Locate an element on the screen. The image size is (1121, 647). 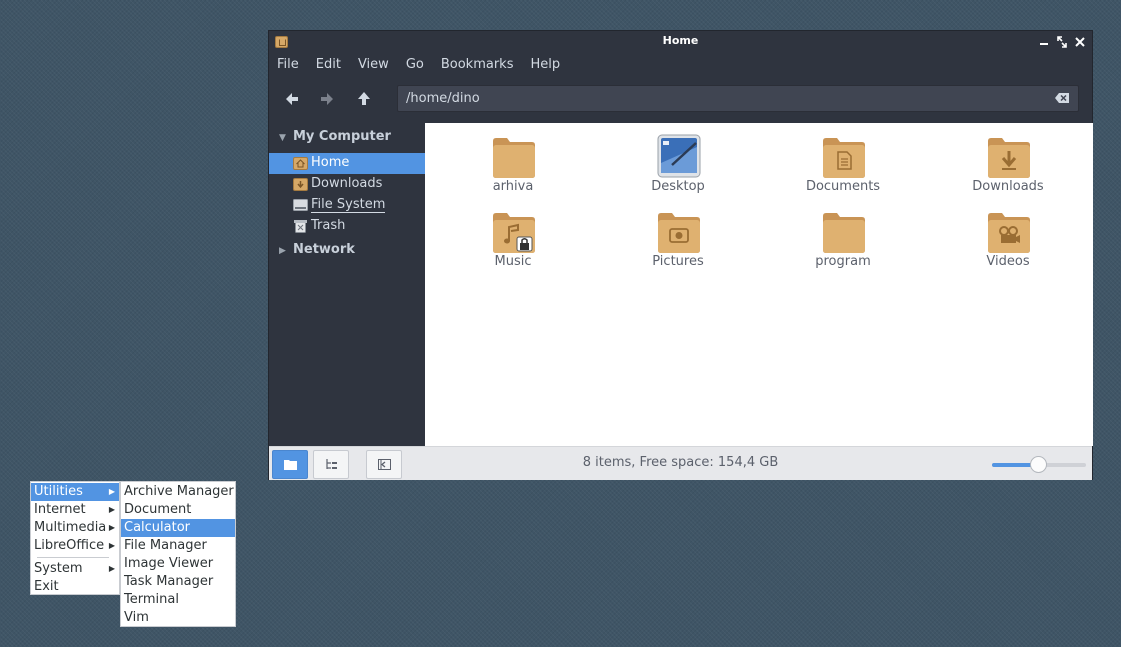
arrow-right-icon is located at coordinates (327, 99).